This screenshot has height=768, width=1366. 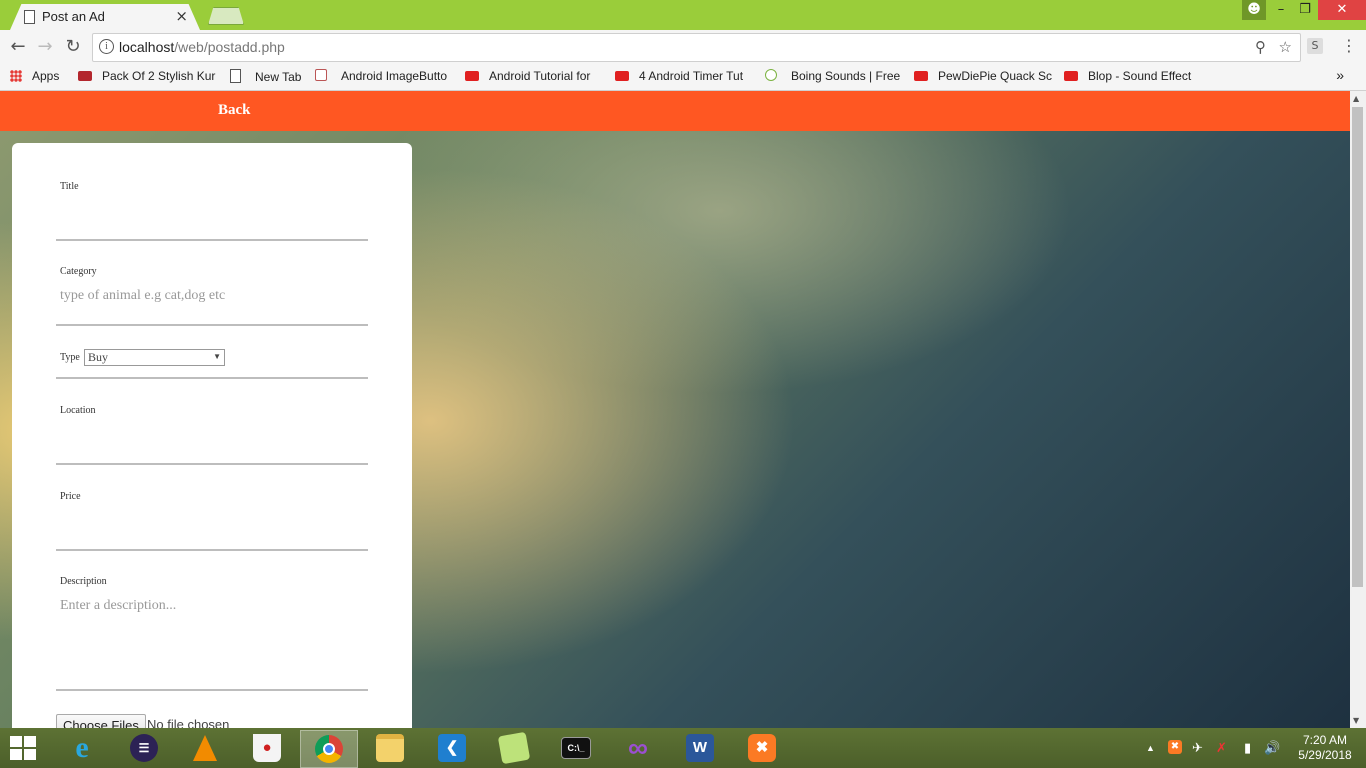 What do you see at coordinates (46, 76) in the screenshot?
I see `bookmark-label: Apps` at bounding box center [46, 76].